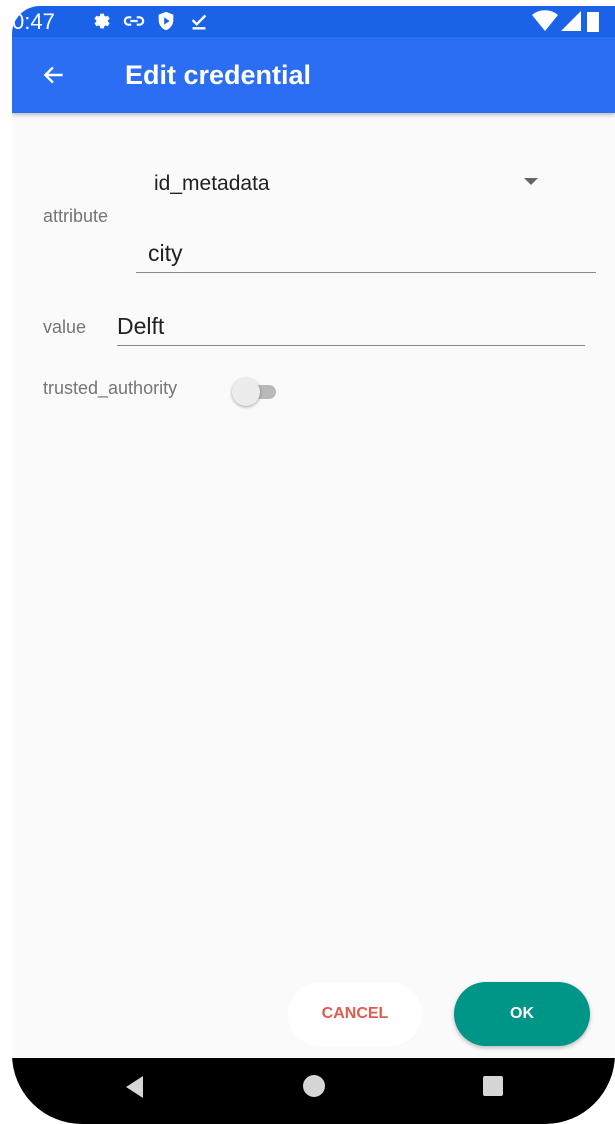 Image resolution: width=615 pixels, height=1124 pixels. I want to click on shield-icon, so click(166, 21).